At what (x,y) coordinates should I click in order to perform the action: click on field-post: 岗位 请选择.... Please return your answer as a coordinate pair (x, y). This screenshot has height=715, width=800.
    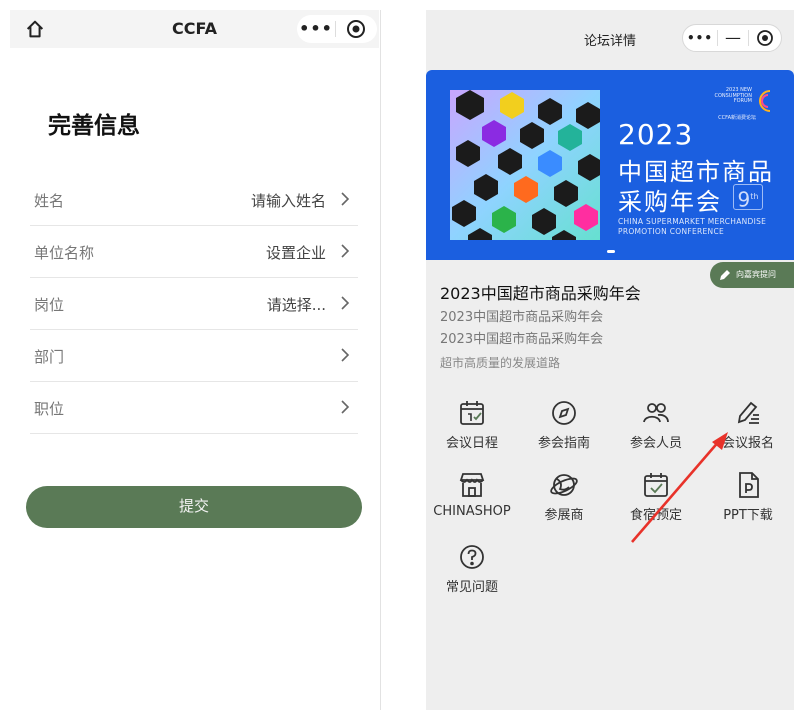
    Looking at the image, I should click on (194, 304).